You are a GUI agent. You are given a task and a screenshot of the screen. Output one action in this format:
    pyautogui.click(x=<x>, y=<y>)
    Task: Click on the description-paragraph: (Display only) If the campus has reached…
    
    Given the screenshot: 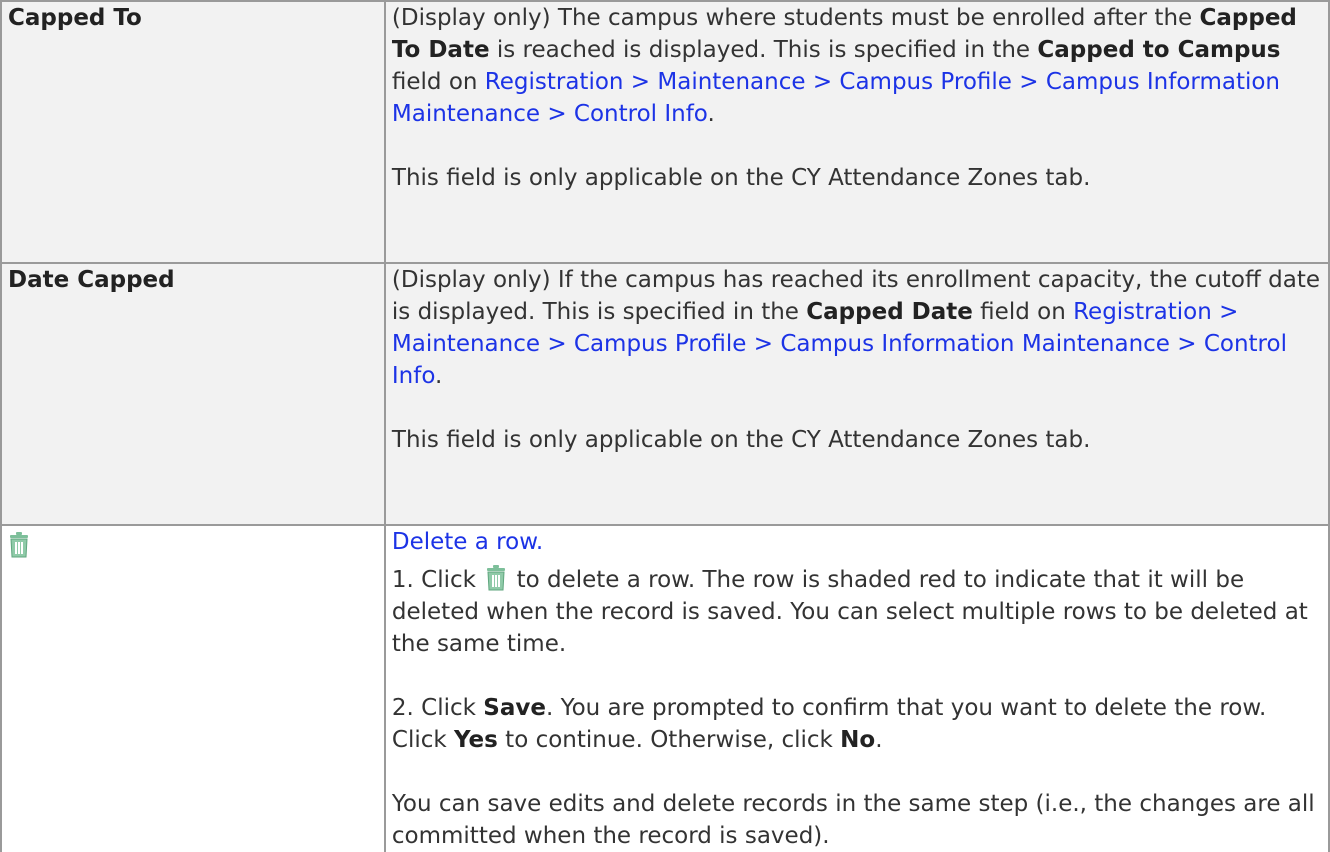 What is the action you would take?
    pyautogui.click(x=857, y=328)
    